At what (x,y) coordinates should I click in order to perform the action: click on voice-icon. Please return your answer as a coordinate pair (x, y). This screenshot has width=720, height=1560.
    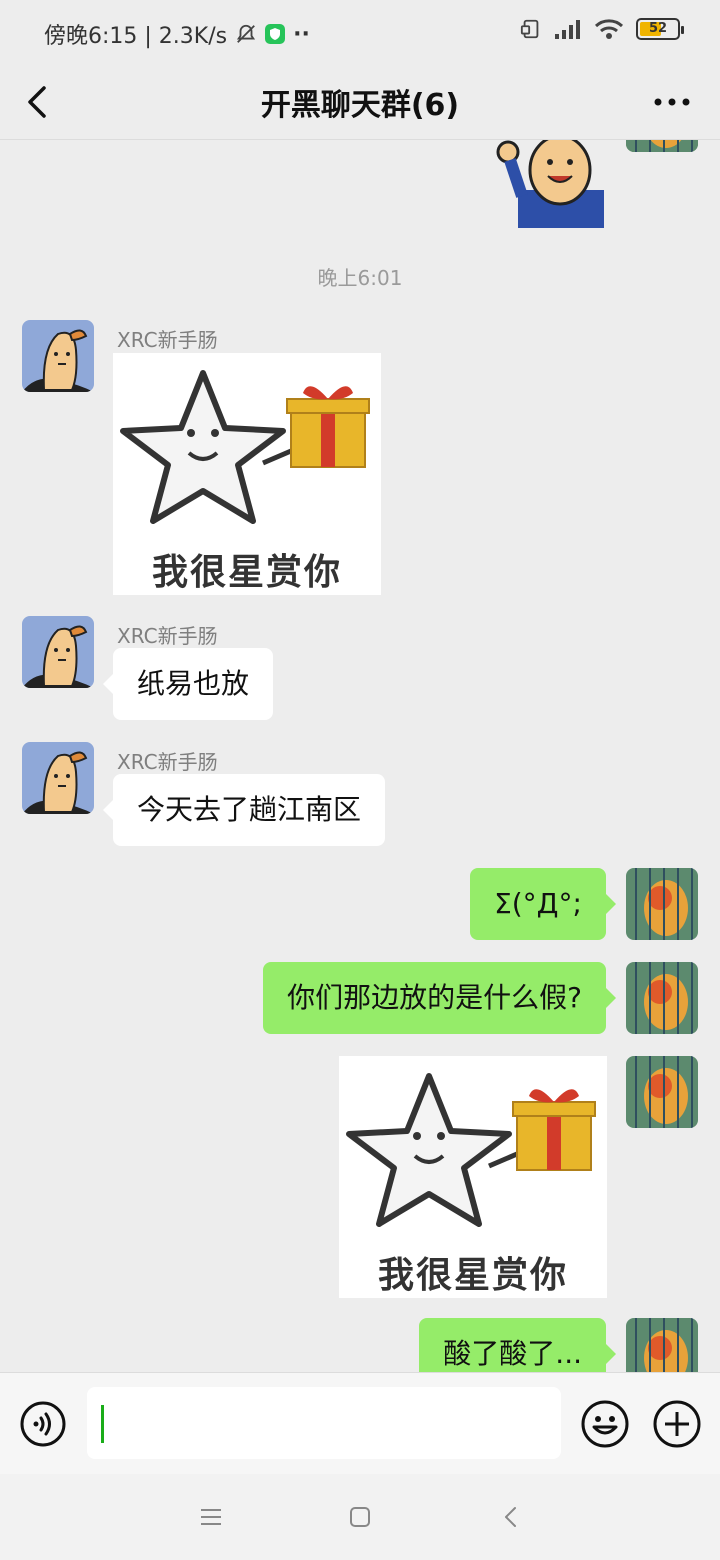
    Looking at the image, I should click on (43, 1424).